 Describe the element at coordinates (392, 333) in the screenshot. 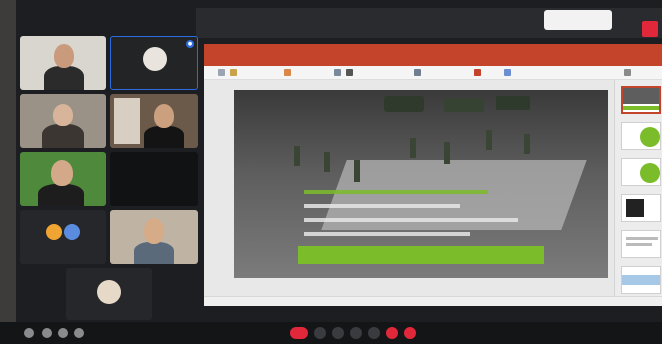

I see `camera-icon` at that location.